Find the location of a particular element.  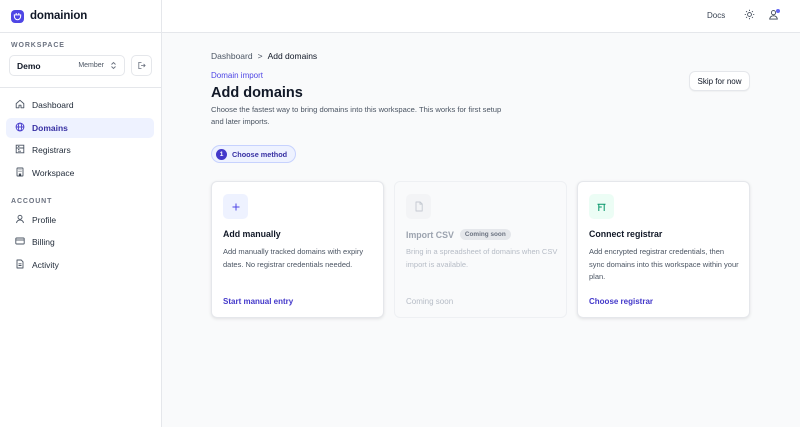

card-title: Connect registrar is located at coordinates (625, 234).